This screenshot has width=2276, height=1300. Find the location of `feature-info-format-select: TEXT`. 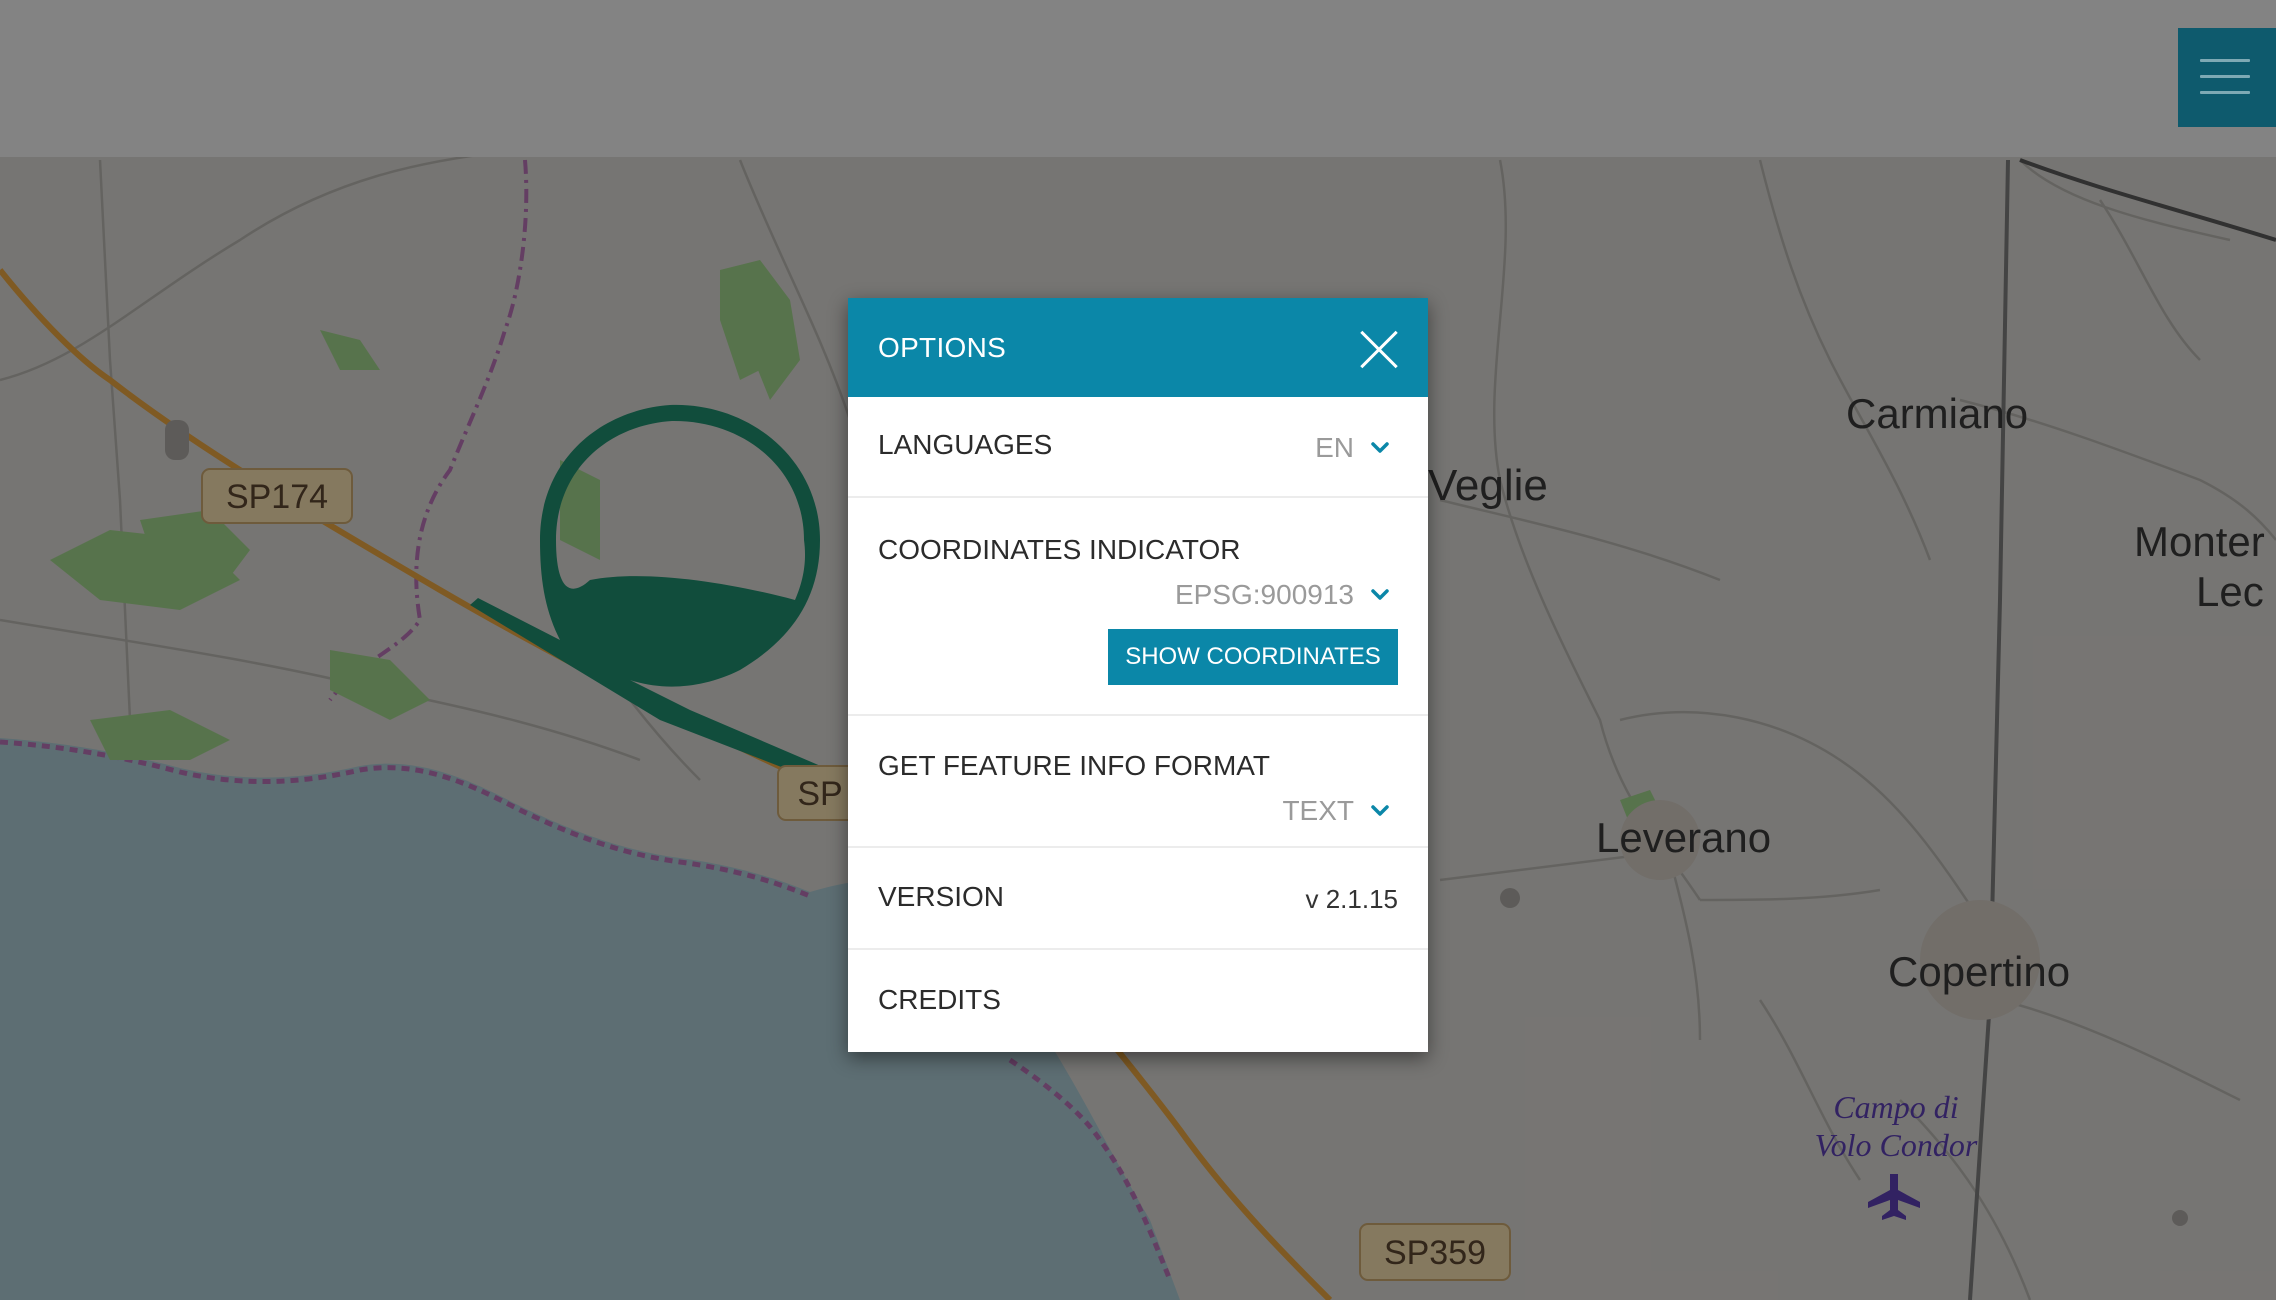

feature-info-format-select: TEXT is located at coordinates (1340, 811).